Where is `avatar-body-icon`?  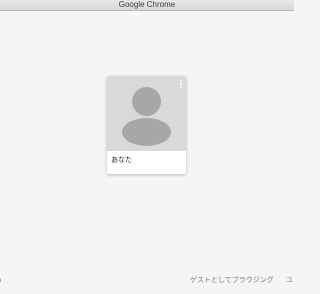 avatar-body-icon is located at coordinates (146, 132).